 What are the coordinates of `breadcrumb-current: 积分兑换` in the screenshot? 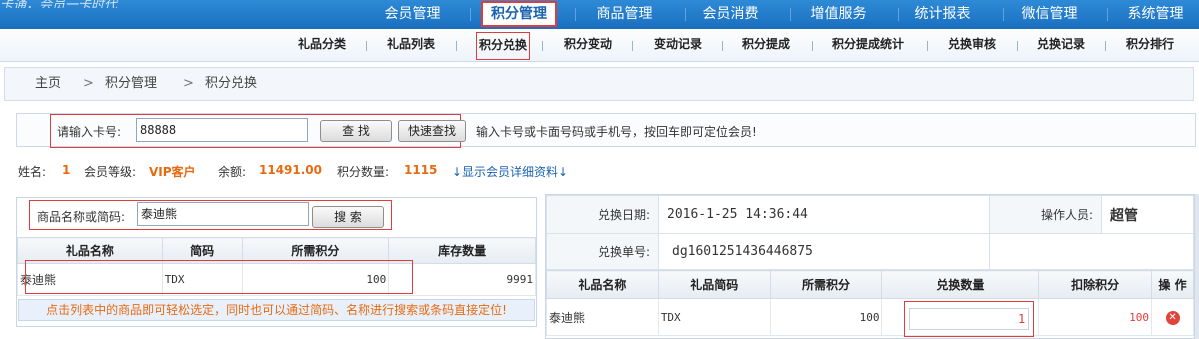 It's located at (231, 83).